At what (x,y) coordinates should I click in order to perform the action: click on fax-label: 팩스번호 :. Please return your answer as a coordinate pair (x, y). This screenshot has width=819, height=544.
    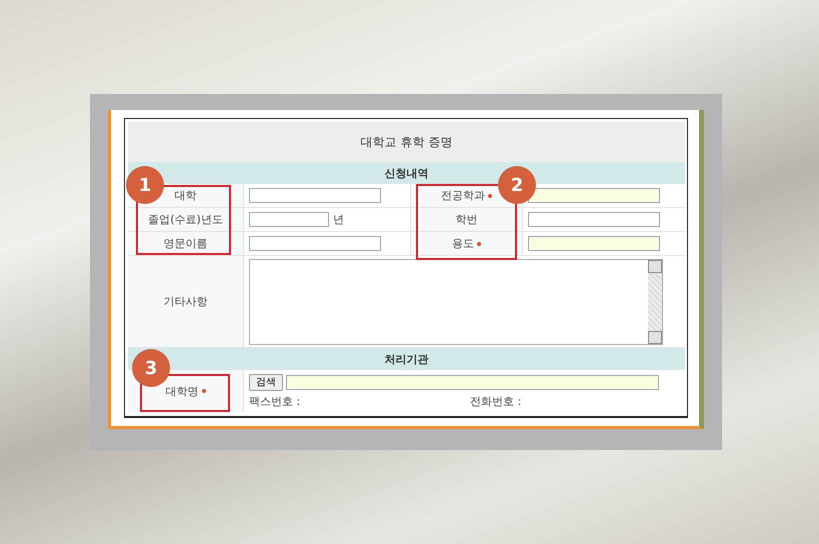
    Looking at the image, I should click on (274, 401).